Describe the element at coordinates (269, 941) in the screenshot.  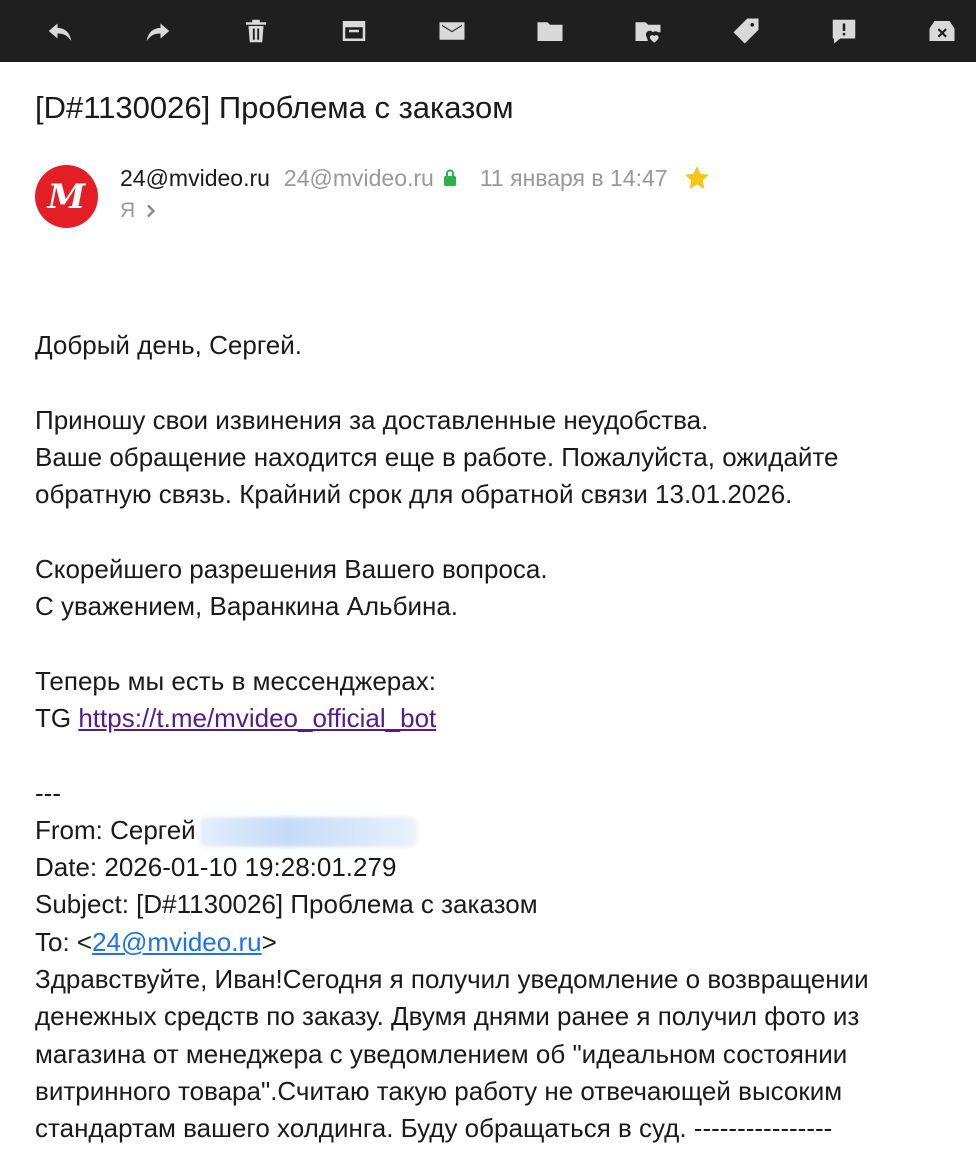
I see `to-suffix: >` at that location.